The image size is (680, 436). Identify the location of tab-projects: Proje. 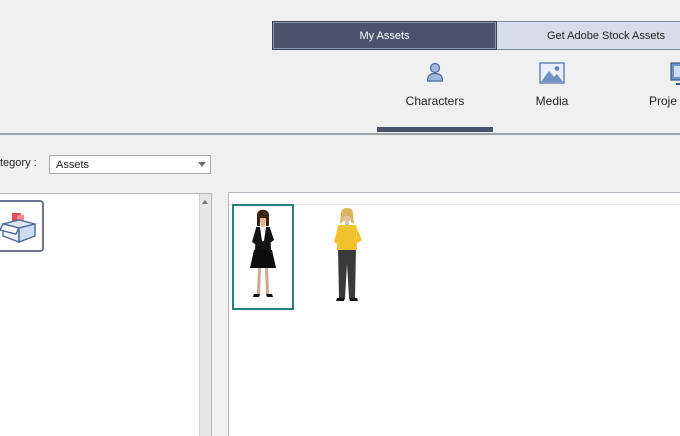
(655, 95).